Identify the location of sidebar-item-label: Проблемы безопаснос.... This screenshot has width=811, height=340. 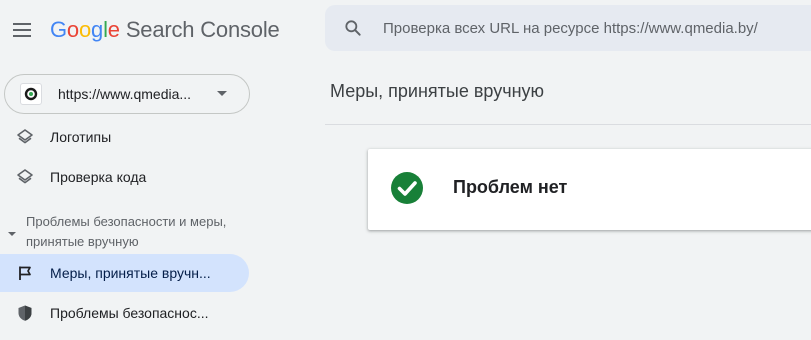
(129, 313).